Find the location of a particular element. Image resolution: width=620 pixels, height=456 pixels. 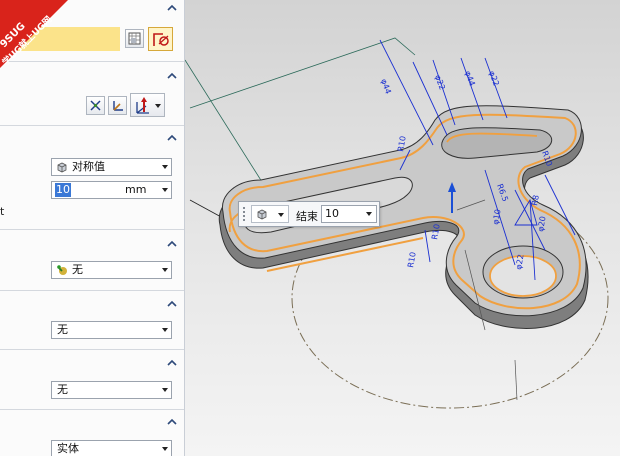

specify-vector-dropdown is located at coordinates (147, 105).